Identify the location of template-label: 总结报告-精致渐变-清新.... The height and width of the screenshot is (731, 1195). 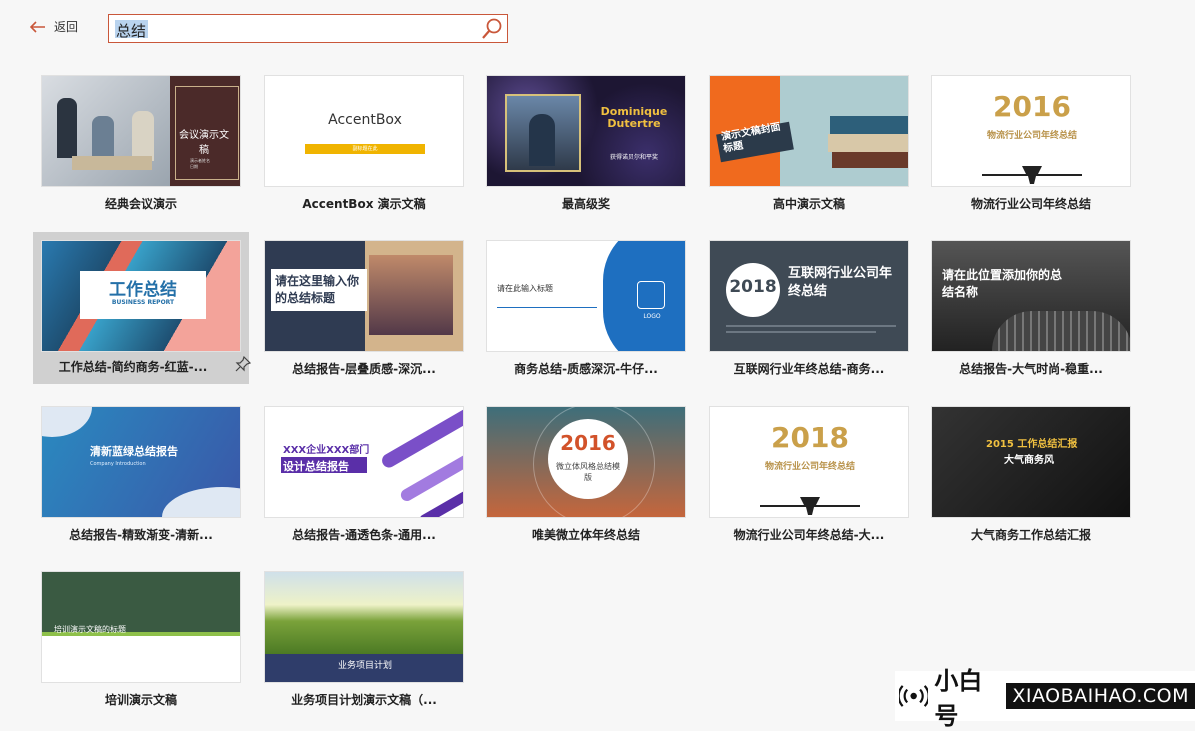
(141, 535).